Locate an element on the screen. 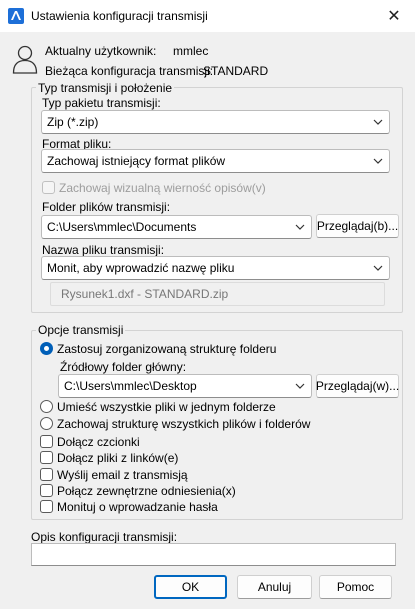 This screenshot has height=609, width=415. source-root-value: C:\Users\mmlec\Desktop is located at coordinates (130, 386).